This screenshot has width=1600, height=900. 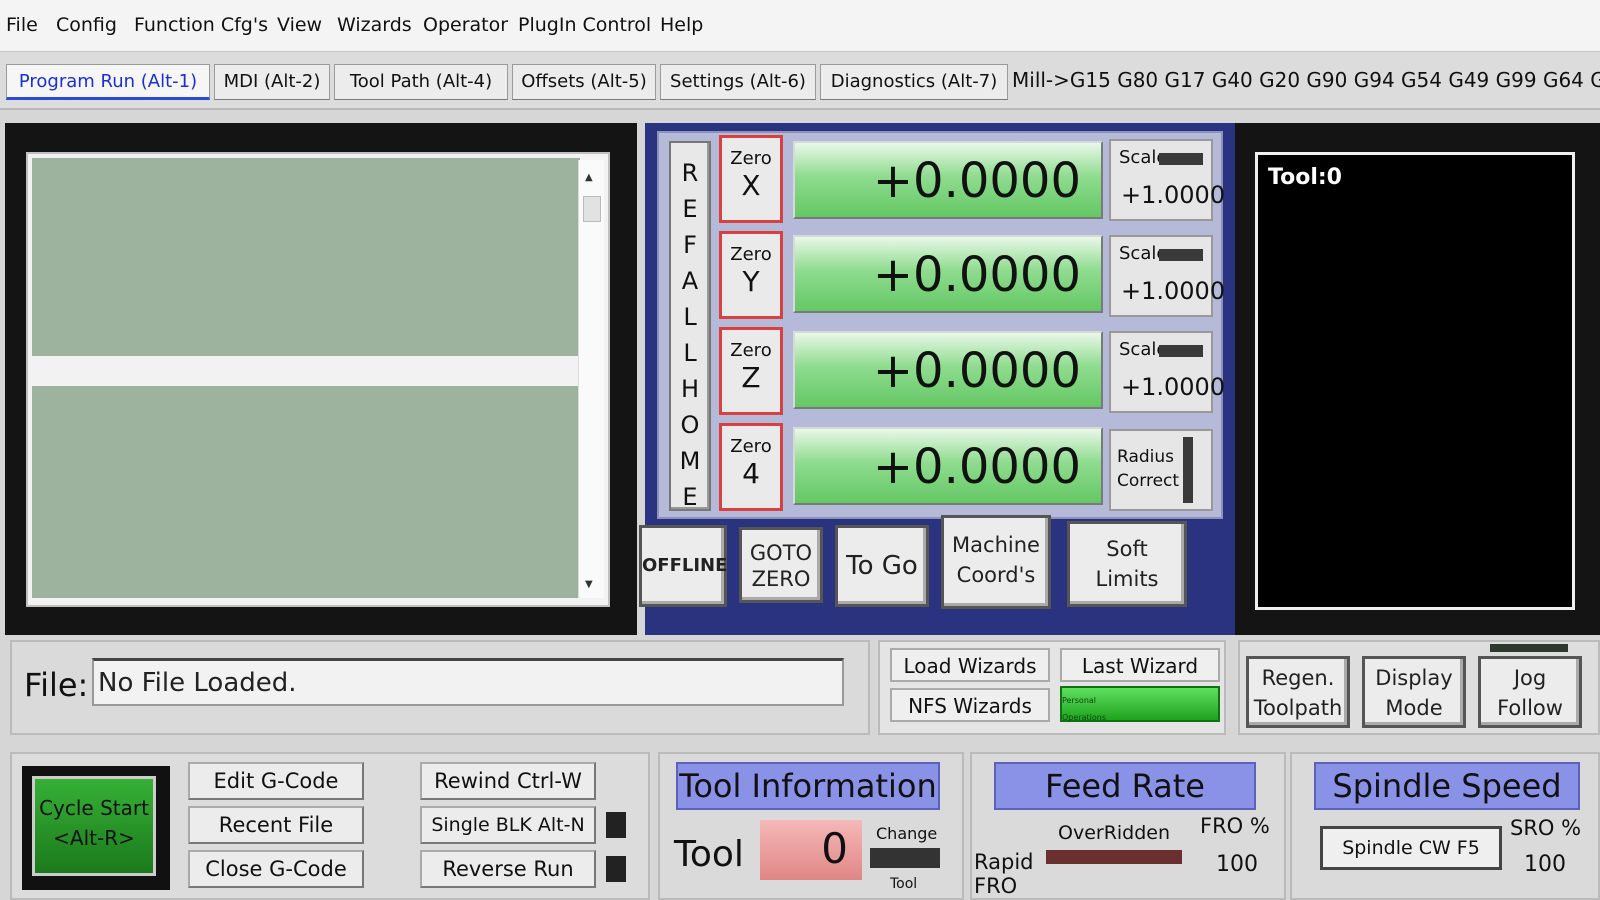 I want to click on personal-operations-line1: Personal, so click(x=1079, y=700).